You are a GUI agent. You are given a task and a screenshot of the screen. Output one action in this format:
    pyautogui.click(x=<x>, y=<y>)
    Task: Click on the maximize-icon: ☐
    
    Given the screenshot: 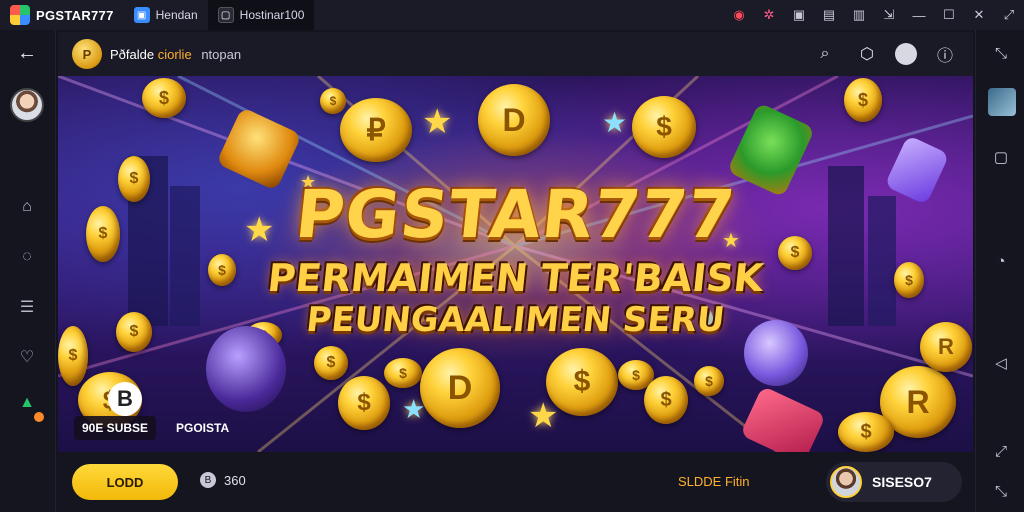 What is the action you would take?
    pyautogui.click(x=949, y=15)
    